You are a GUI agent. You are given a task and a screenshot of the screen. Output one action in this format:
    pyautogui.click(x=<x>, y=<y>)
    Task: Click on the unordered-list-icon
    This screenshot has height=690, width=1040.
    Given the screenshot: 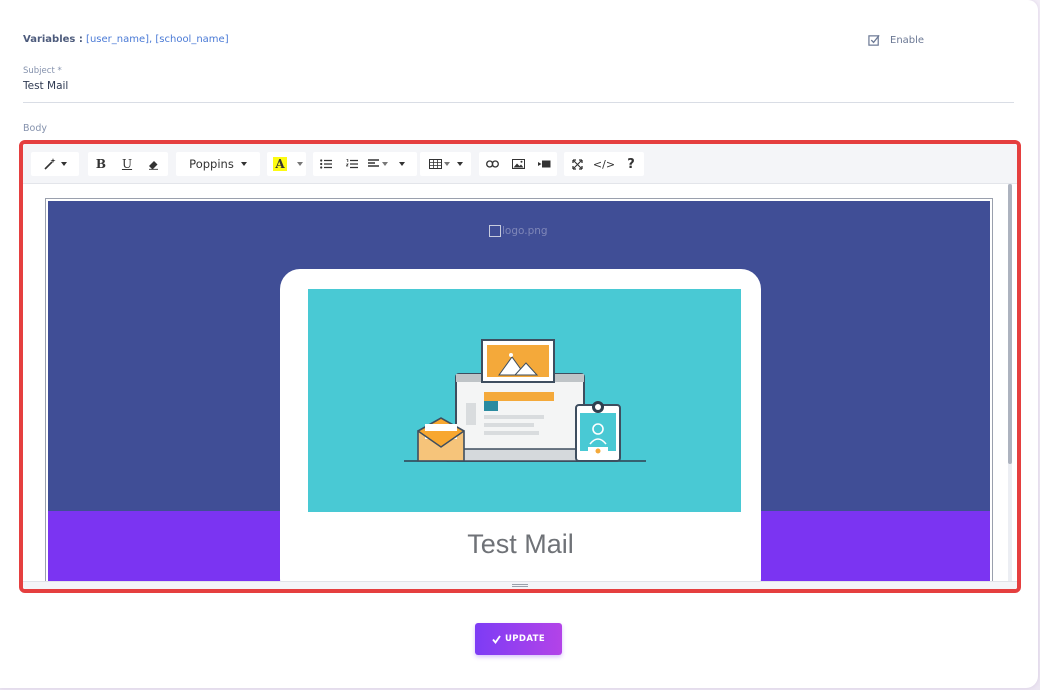 What is the action you would take?
    pyautogui.click(x=326, y=164)
    